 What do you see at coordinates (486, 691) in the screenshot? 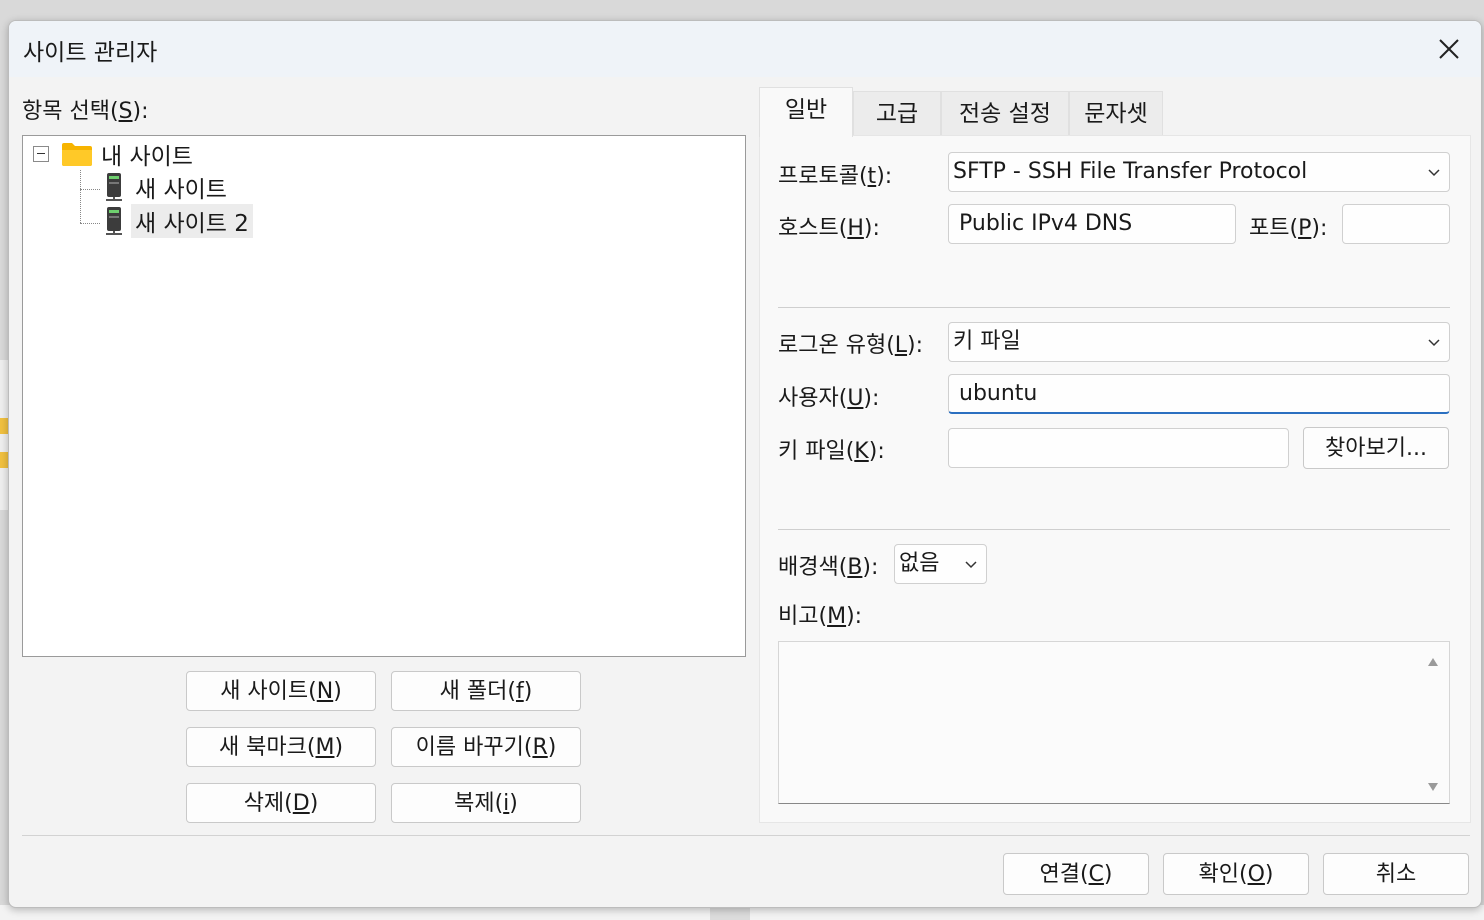
I see `new-folder-button: 새 폴더(f)` at bounding box center [486, 691].